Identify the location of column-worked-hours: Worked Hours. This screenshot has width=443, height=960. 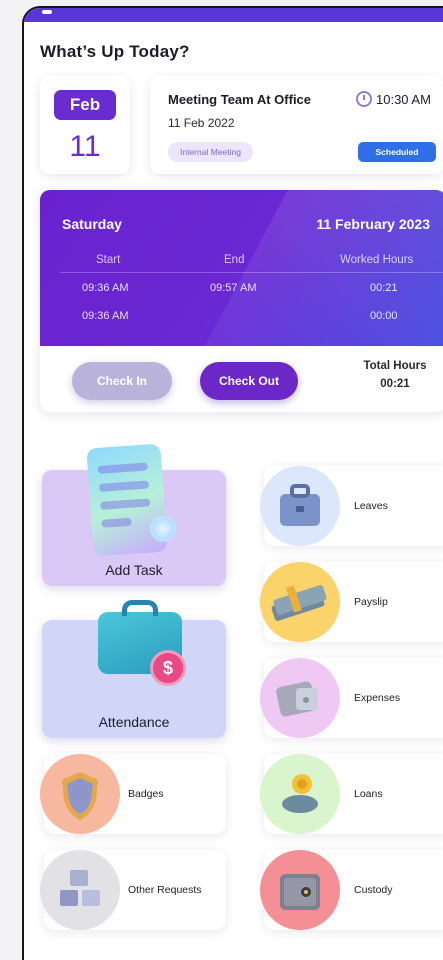
(377, 260).